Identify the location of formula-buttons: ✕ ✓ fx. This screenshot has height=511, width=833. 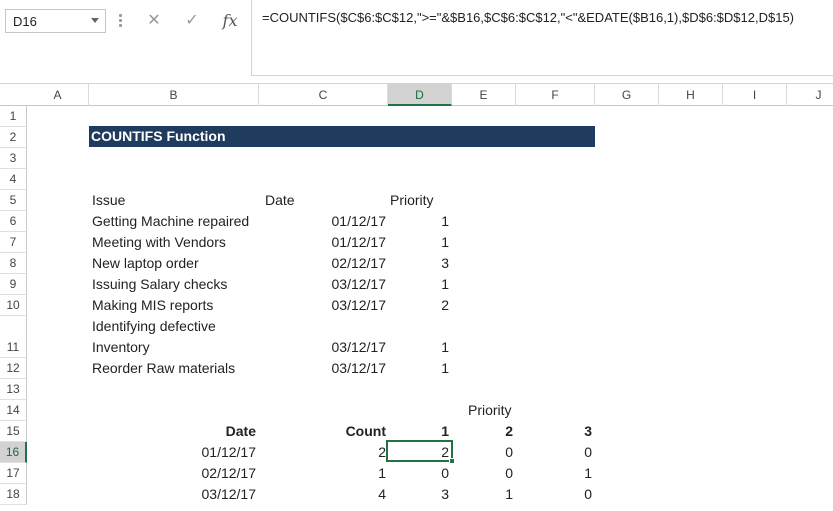
(193, 21).